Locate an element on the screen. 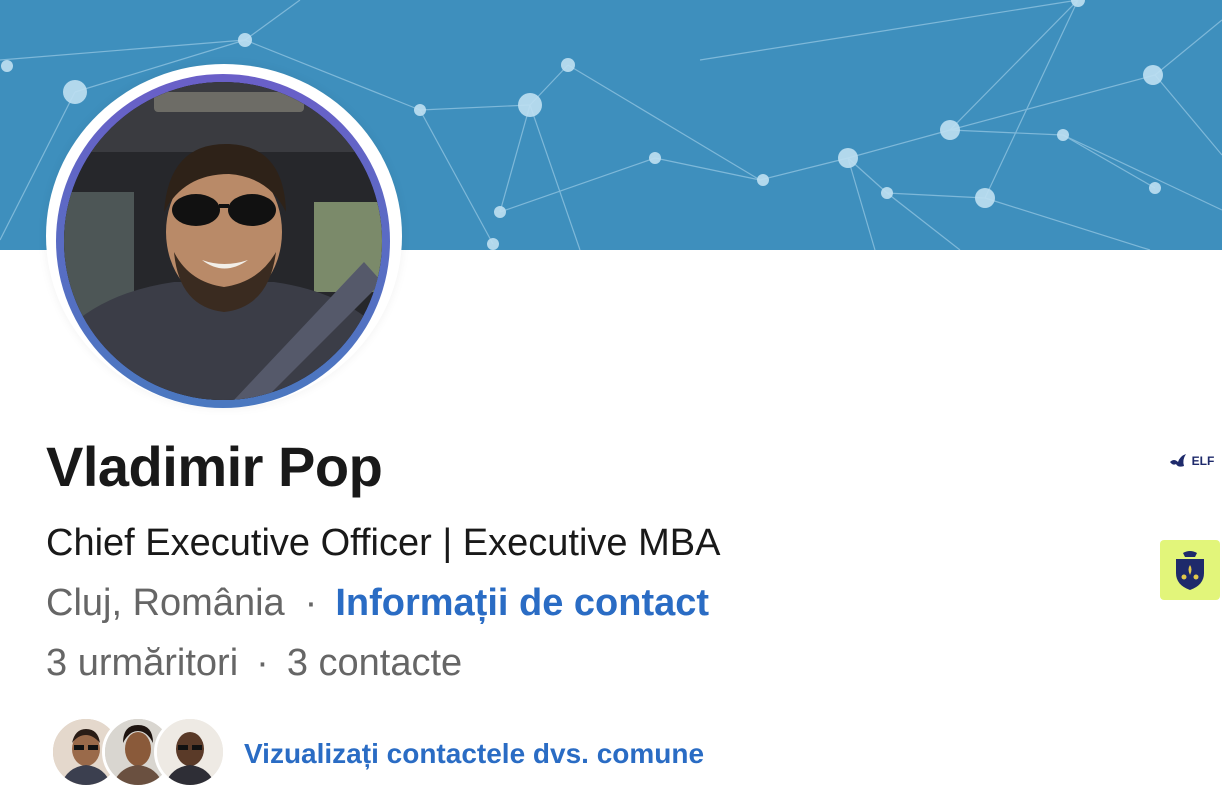 The height and width of the screenshot is (788, 1222). network-stats-row: 3 urmăritori · 3 contacte is located at coordinates (254, 663).